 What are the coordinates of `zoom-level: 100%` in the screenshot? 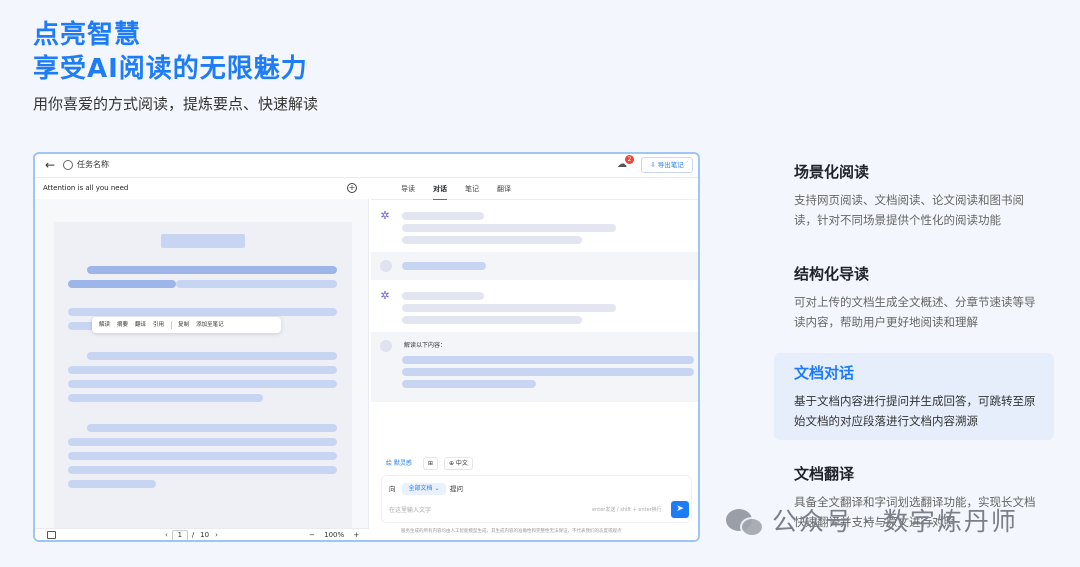 It's located at (334, 535).